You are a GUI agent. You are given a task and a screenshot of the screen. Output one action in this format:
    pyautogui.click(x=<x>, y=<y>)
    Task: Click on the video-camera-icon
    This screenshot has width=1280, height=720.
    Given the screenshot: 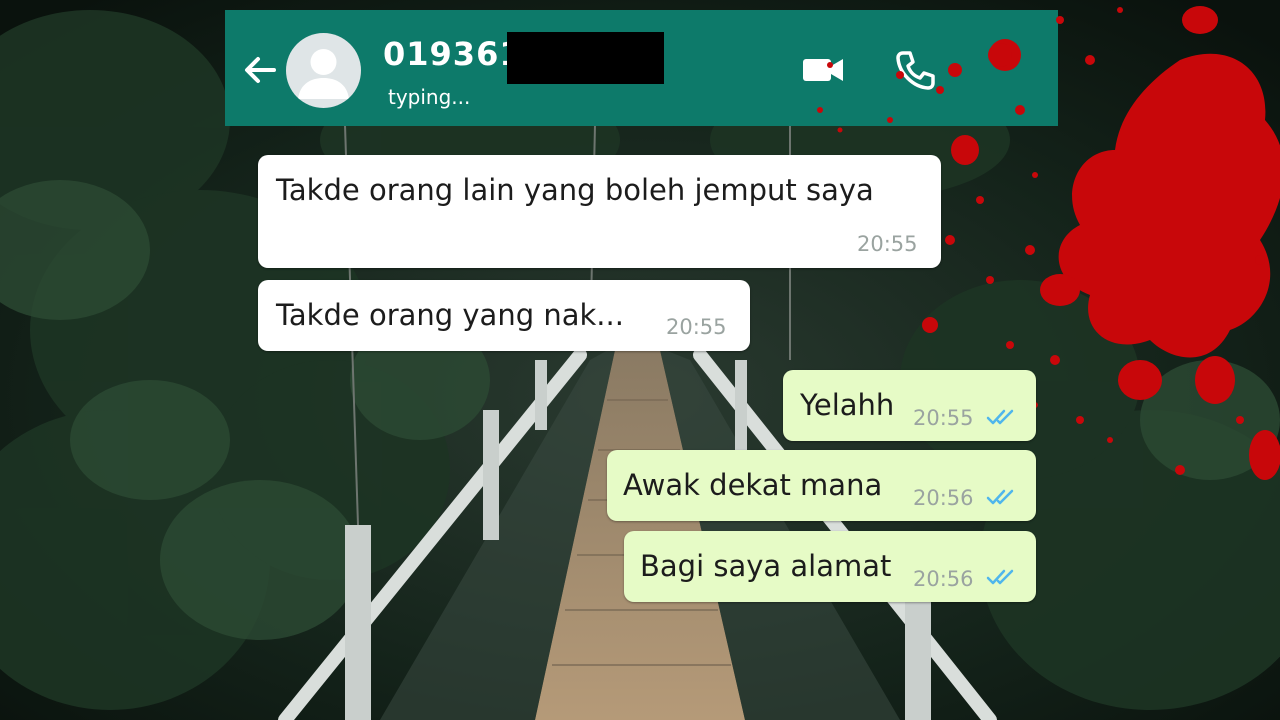 What is the action you would take?
    pyautogui.click(x=823, y=69)
    